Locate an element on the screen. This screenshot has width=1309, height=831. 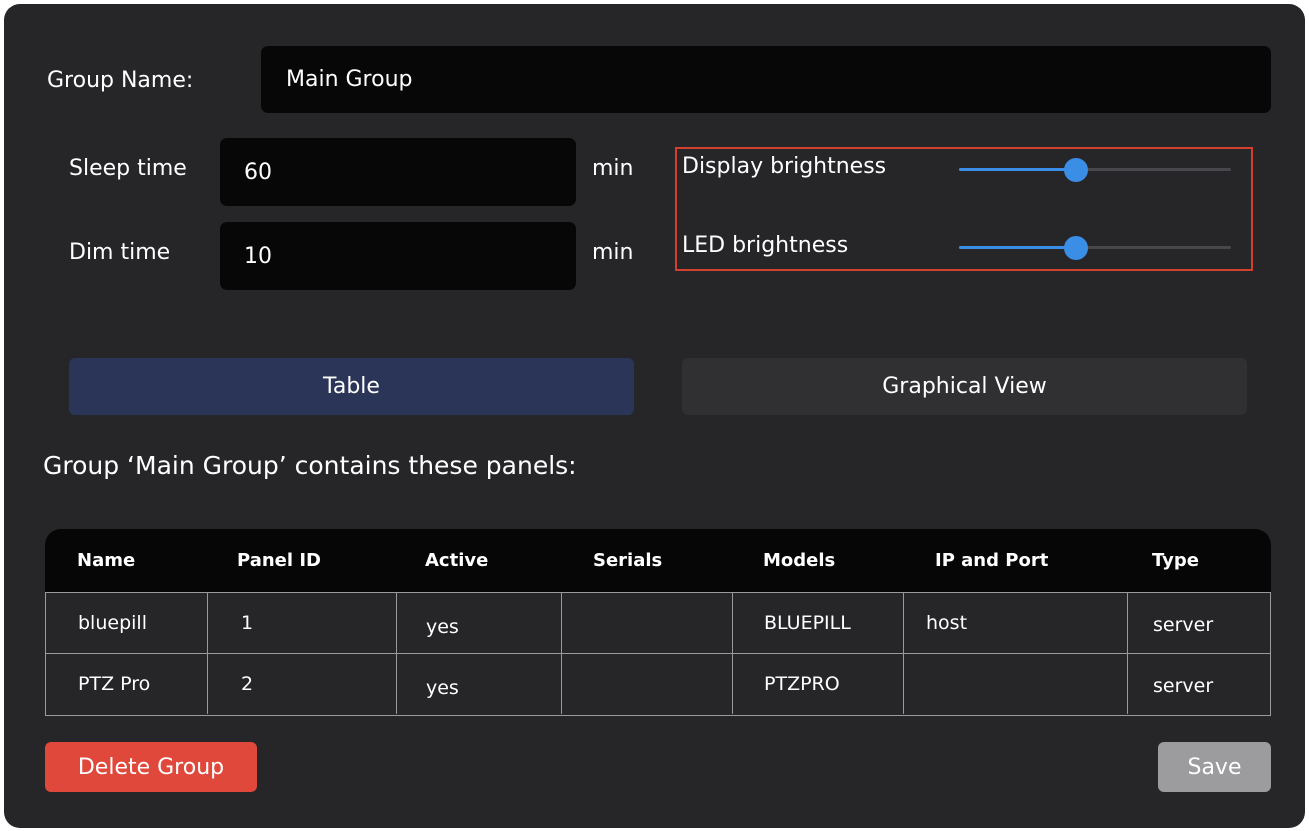
column-header-models: Models is located at coordinates (799, 560).